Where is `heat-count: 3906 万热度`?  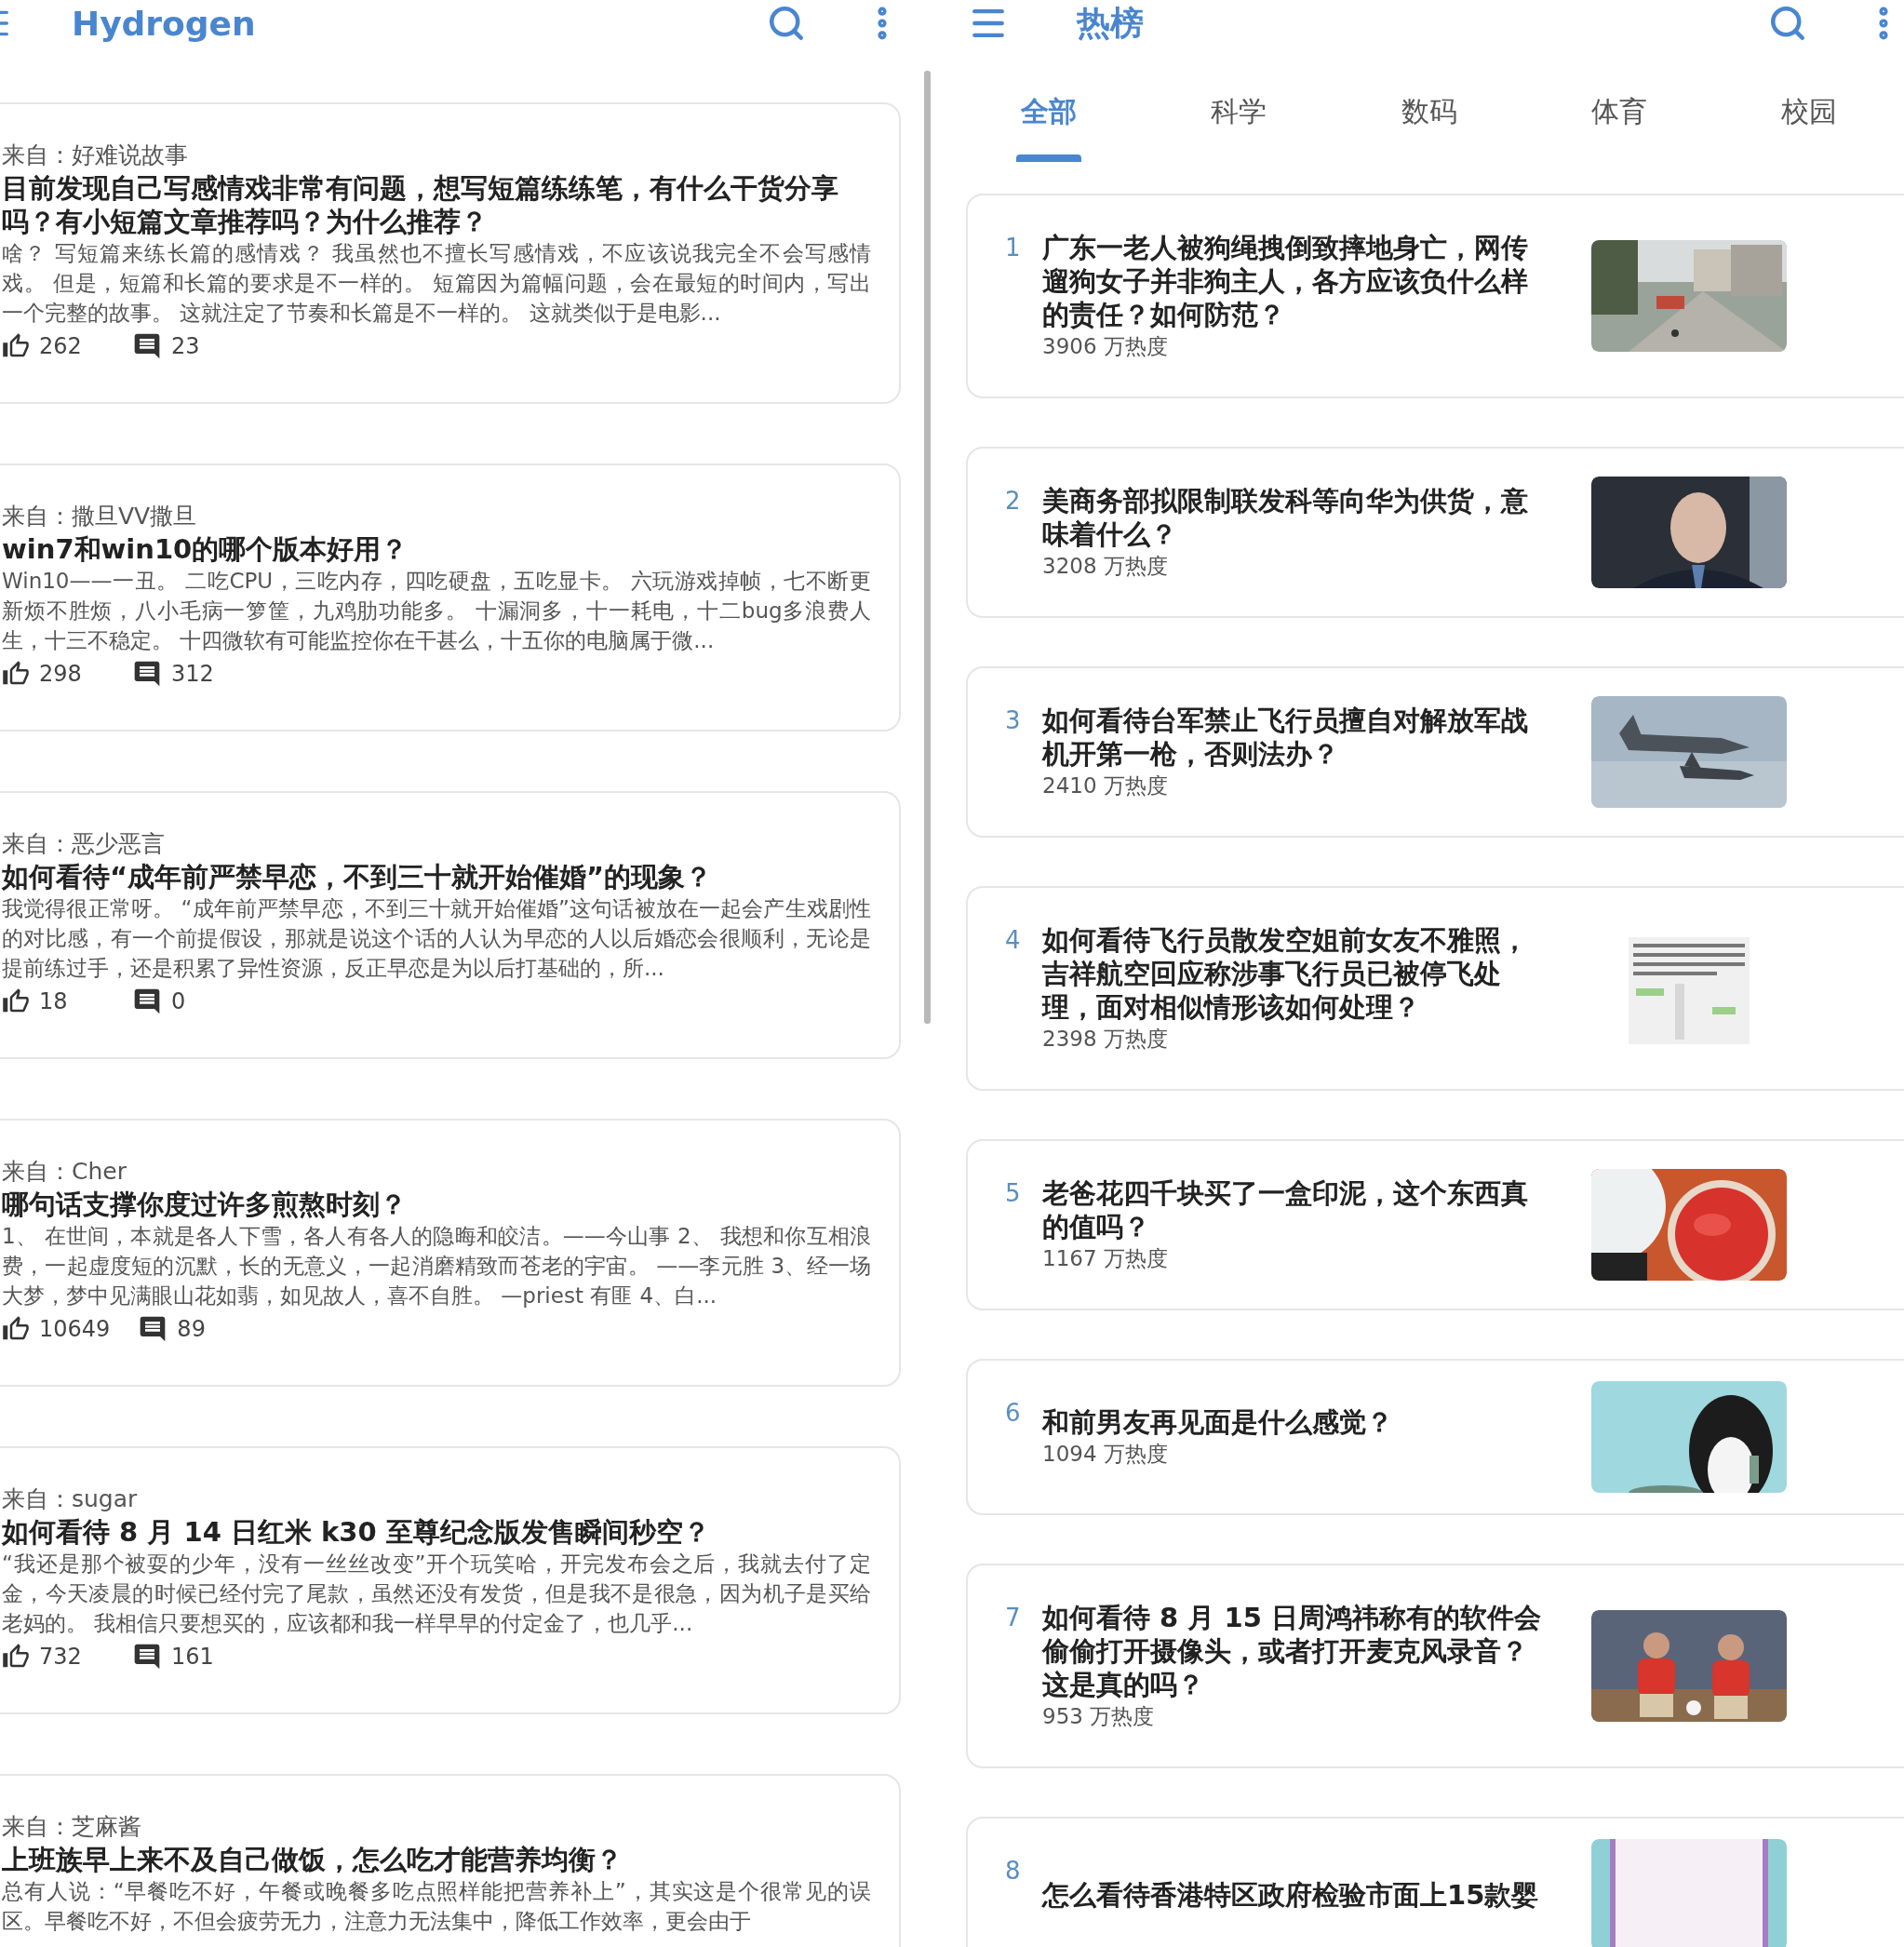
heat-count: 3906 万热度 is located at coordinates (1105, 346).